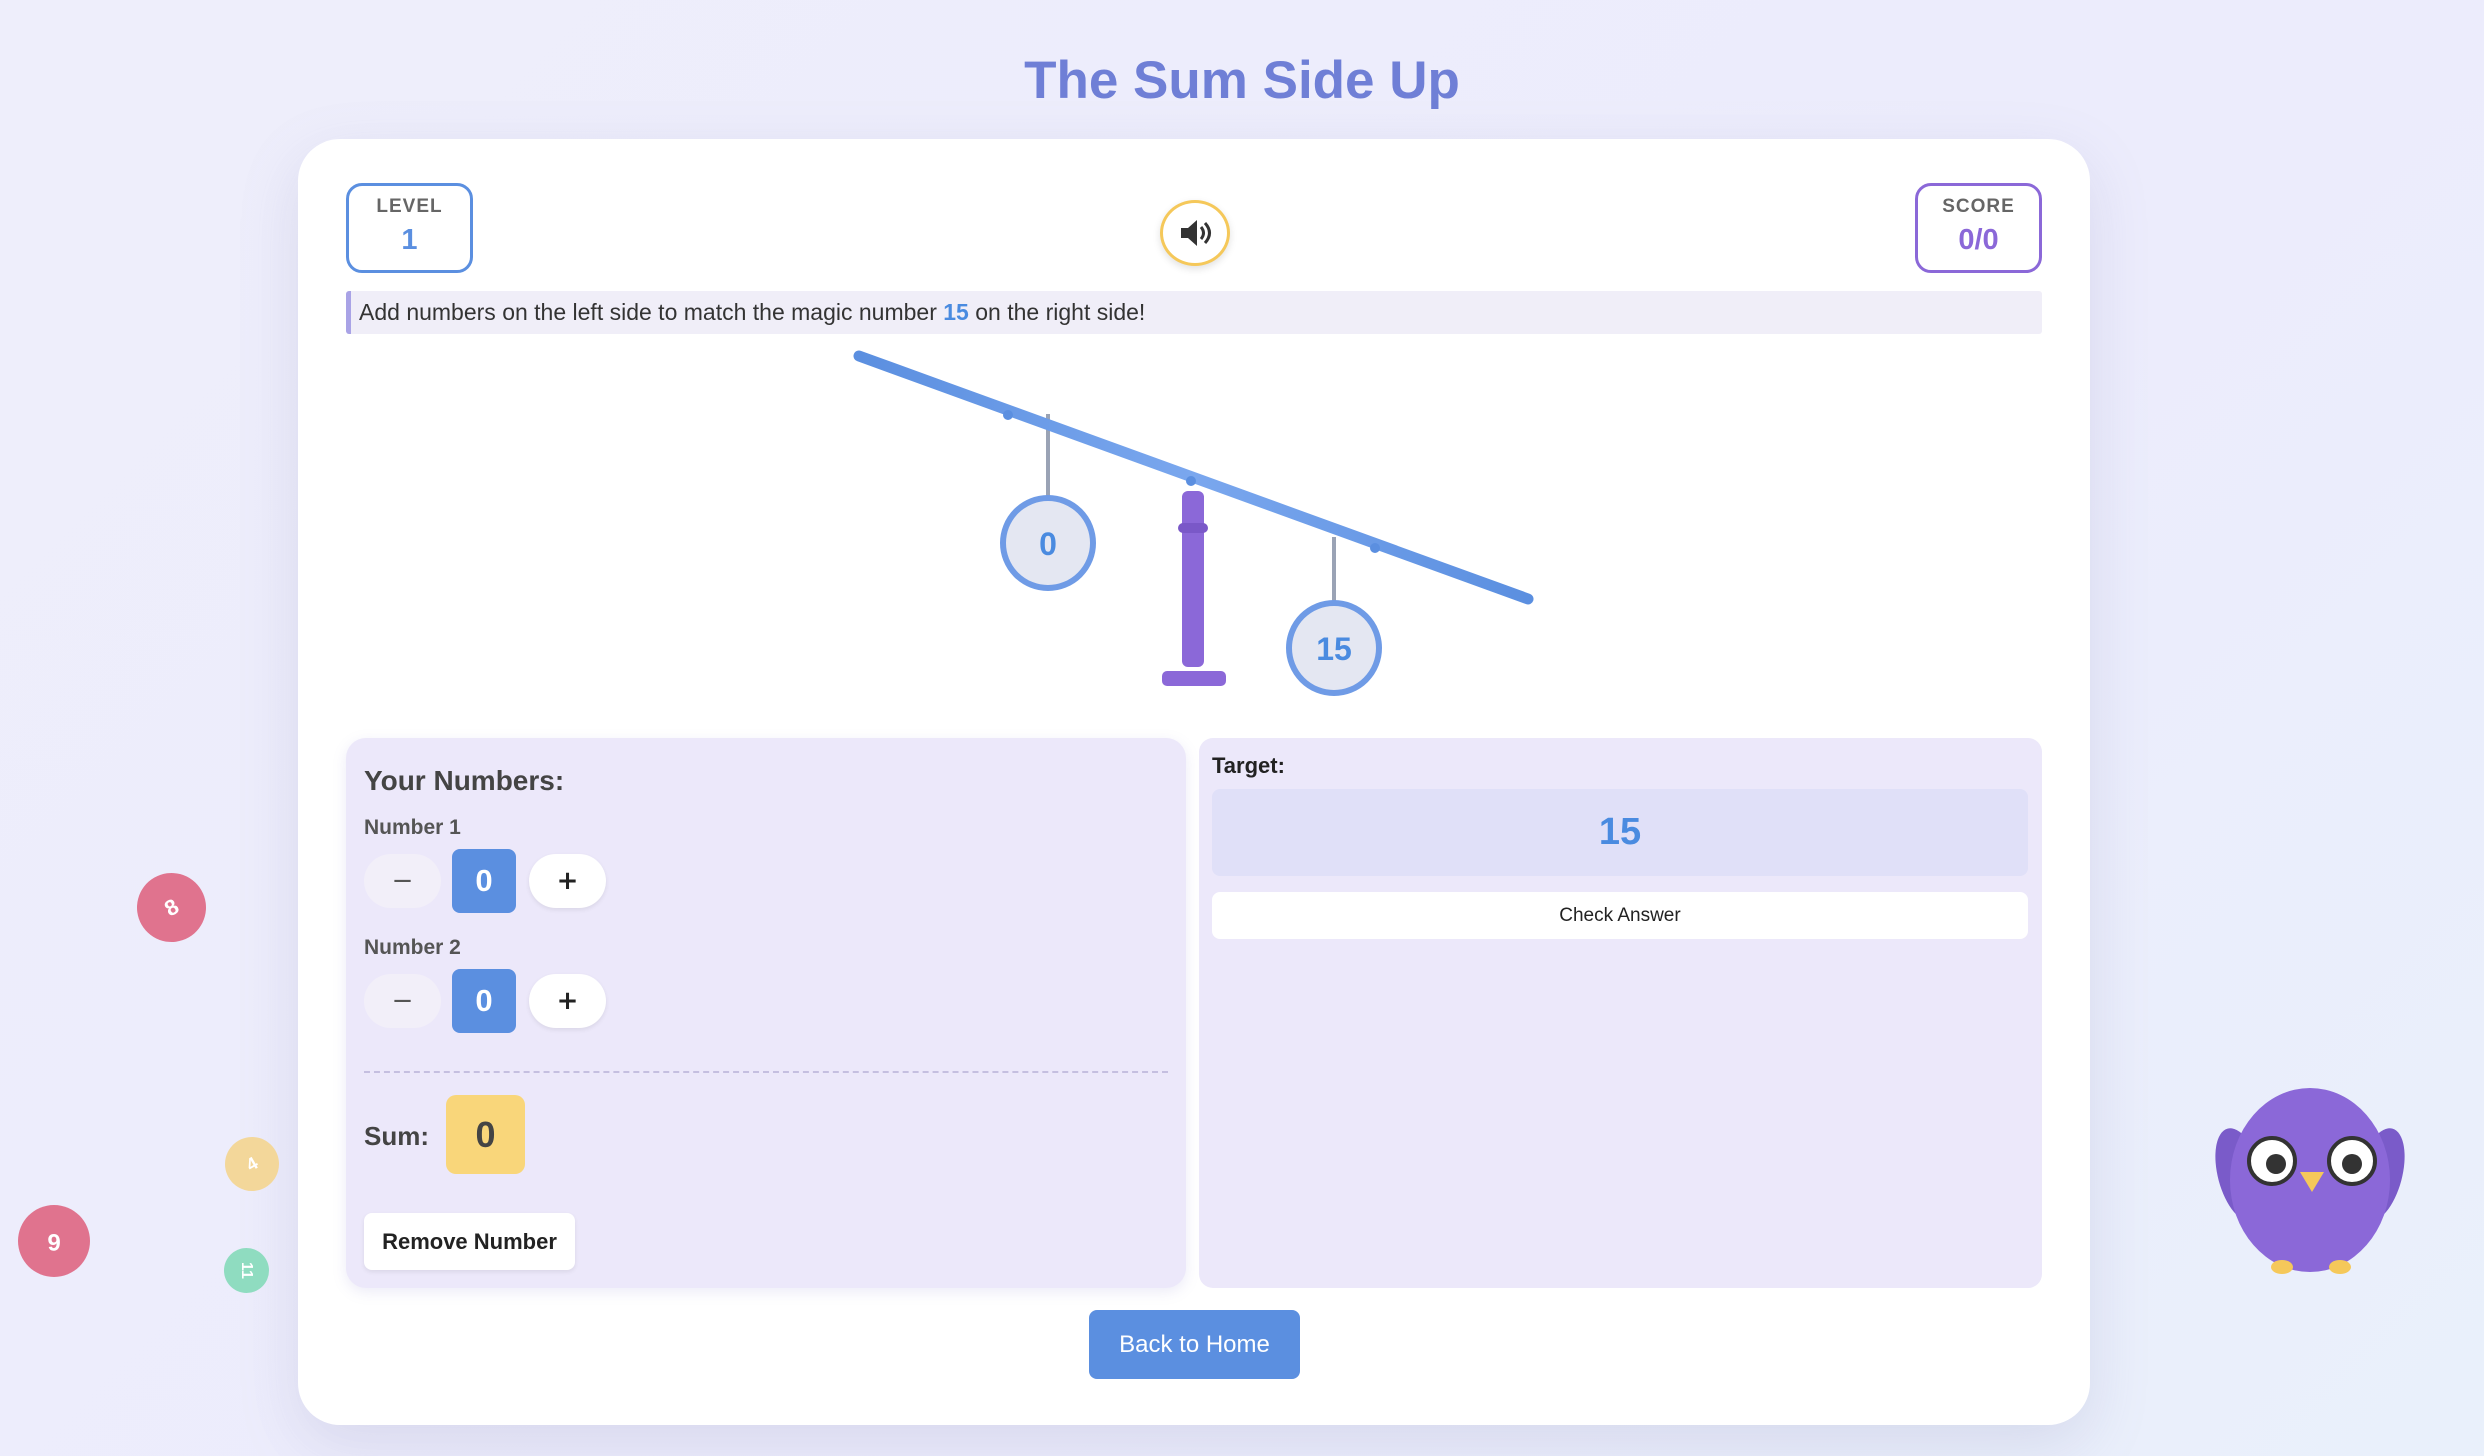  I want to click on remove-number-button: Remove Number, so click(469, 1241).